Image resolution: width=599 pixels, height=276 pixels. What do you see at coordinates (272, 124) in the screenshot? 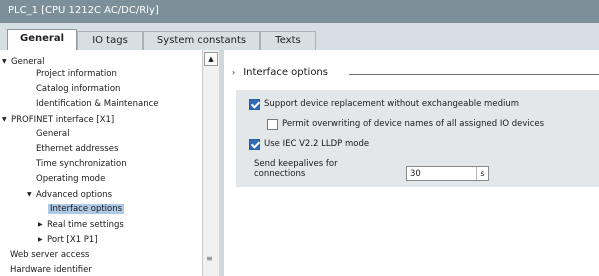
I see `permit-overwrite-checkbox` at bounding box center [272, 124].